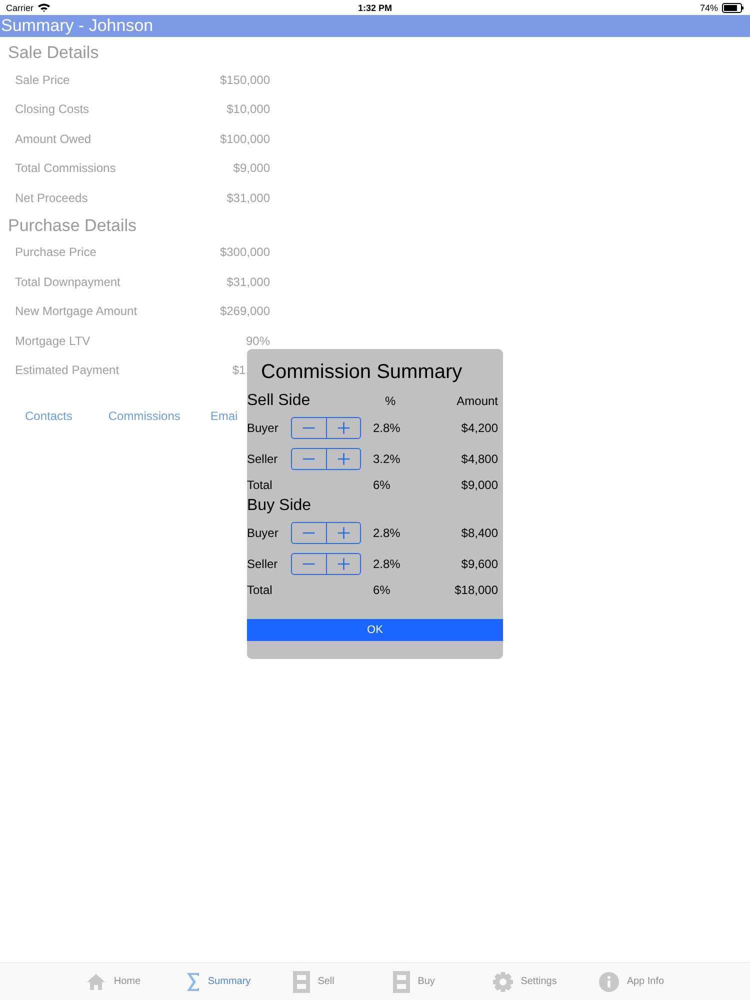 This screenshot has width=750, height=1000. Describe the element at coordinates (52, 109) in the screenshot. I see `field-label: Closing Costs` at that location.